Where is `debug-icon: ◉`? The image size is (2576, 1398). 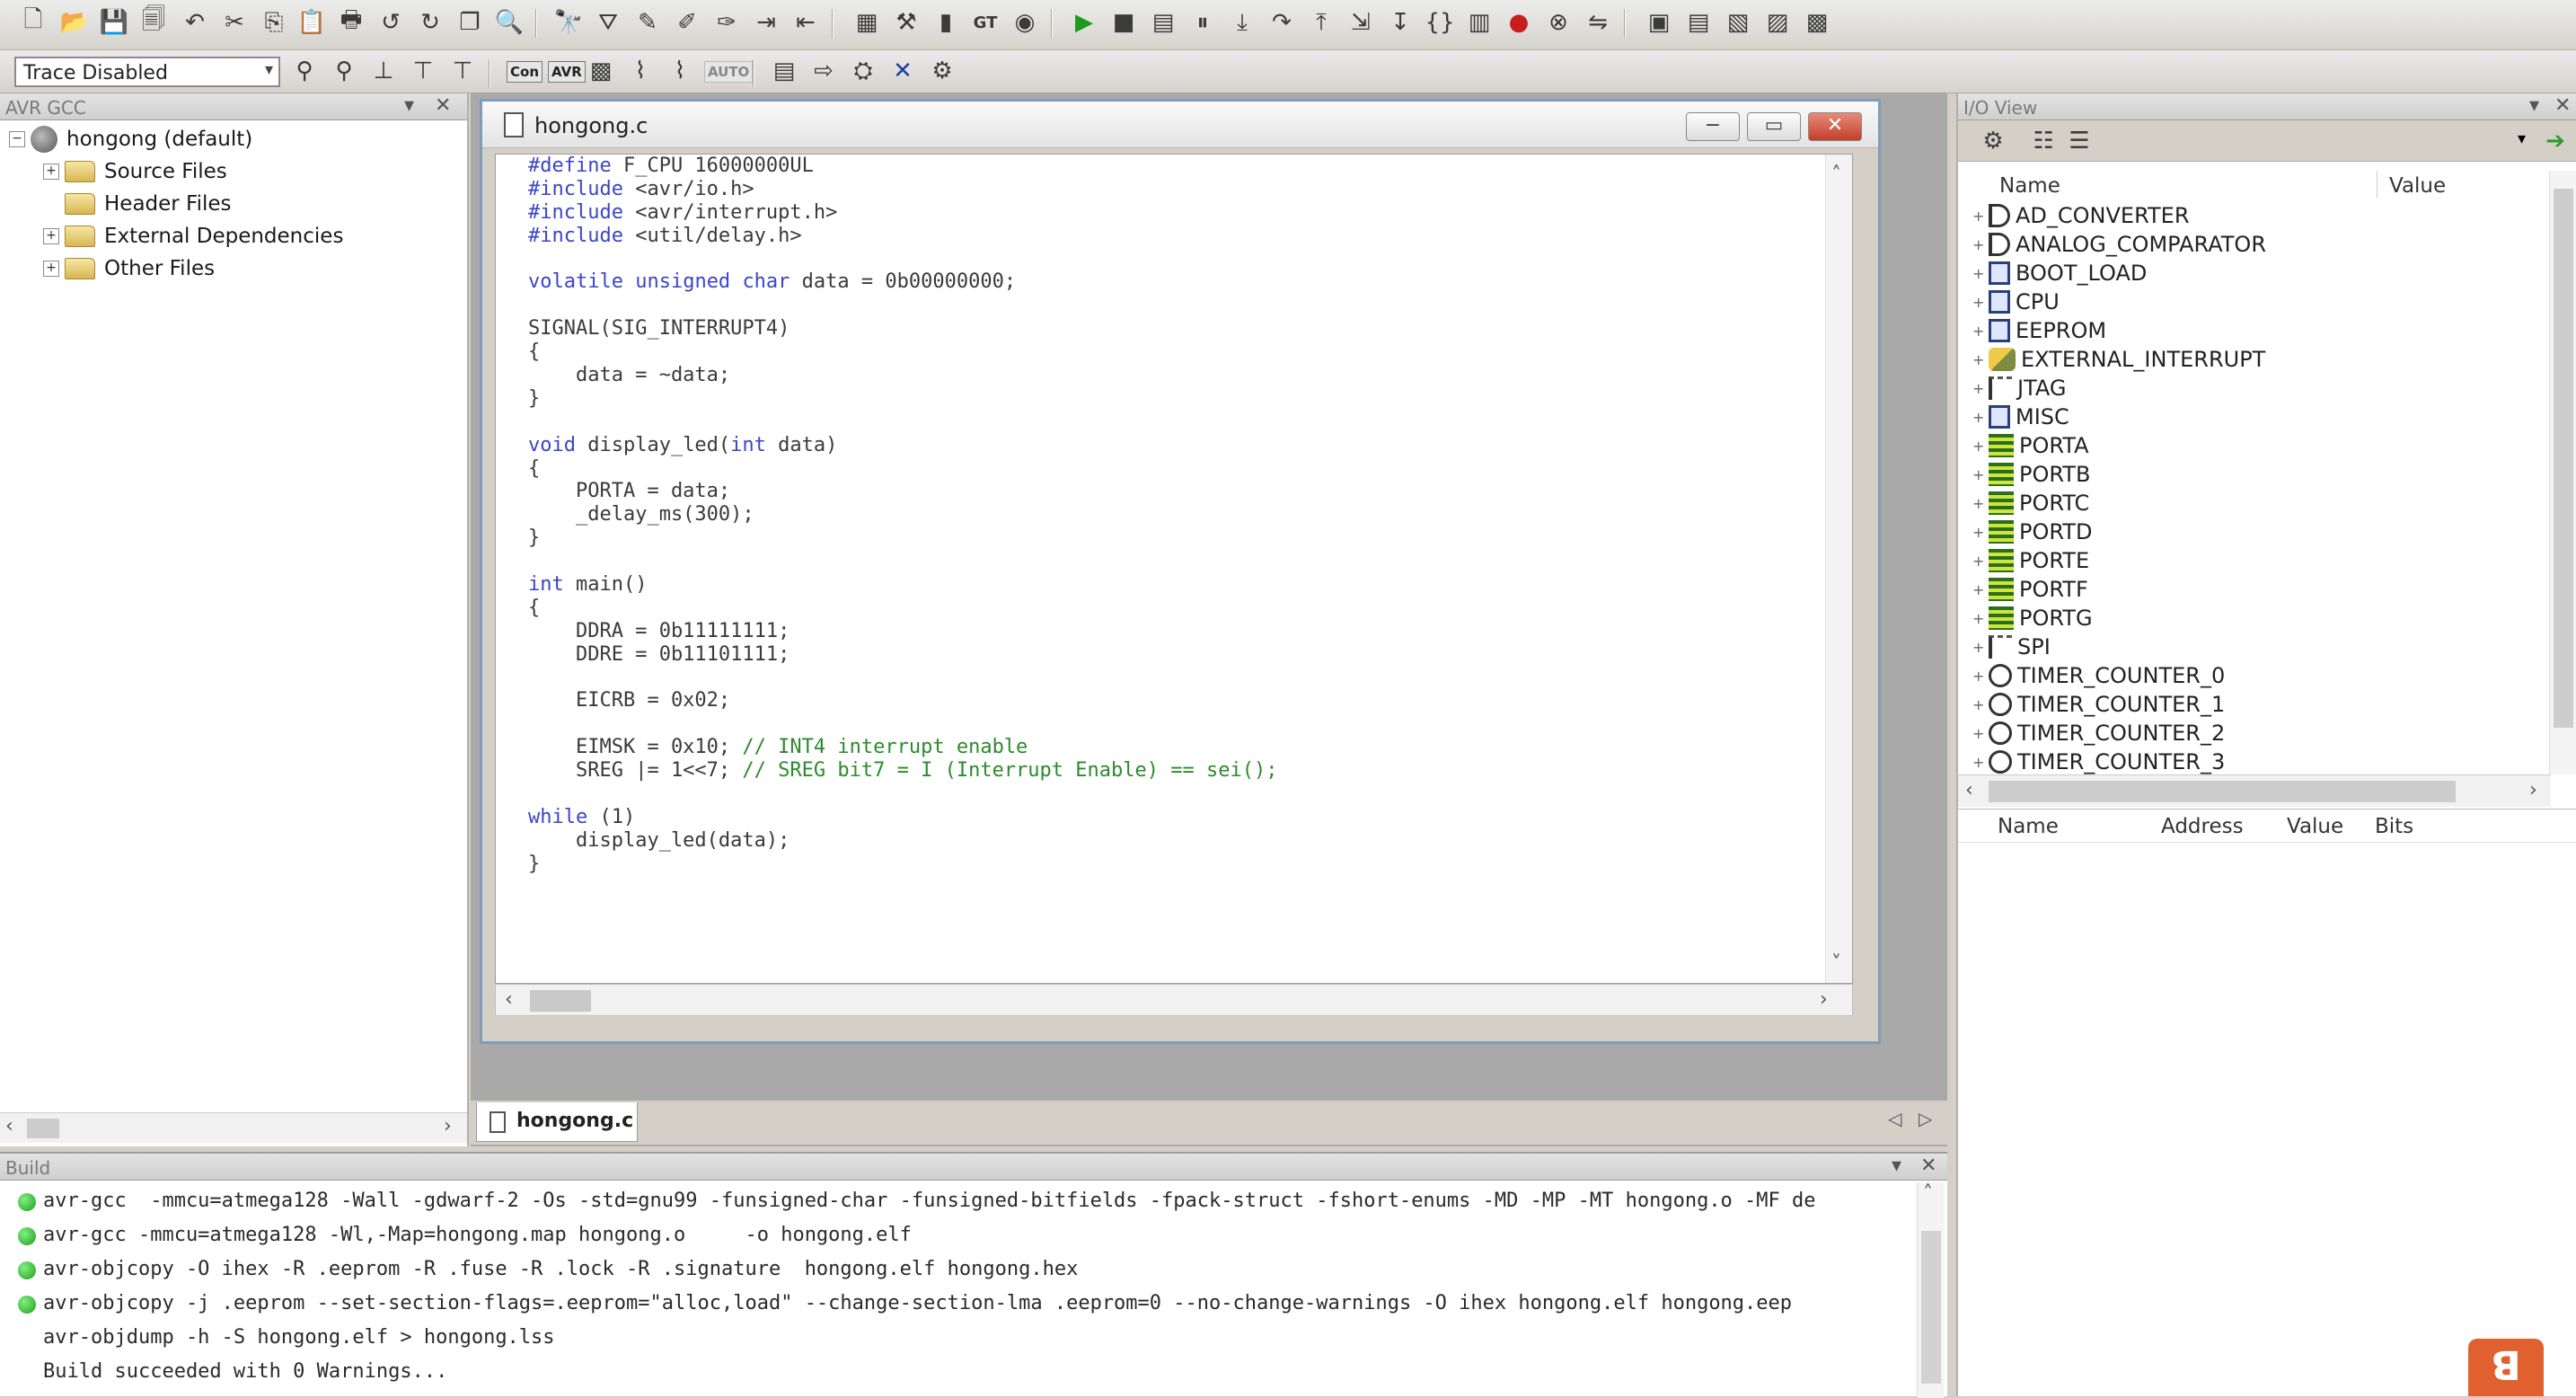
debug-icon: ◉ is located at coordinates (1025, 23).